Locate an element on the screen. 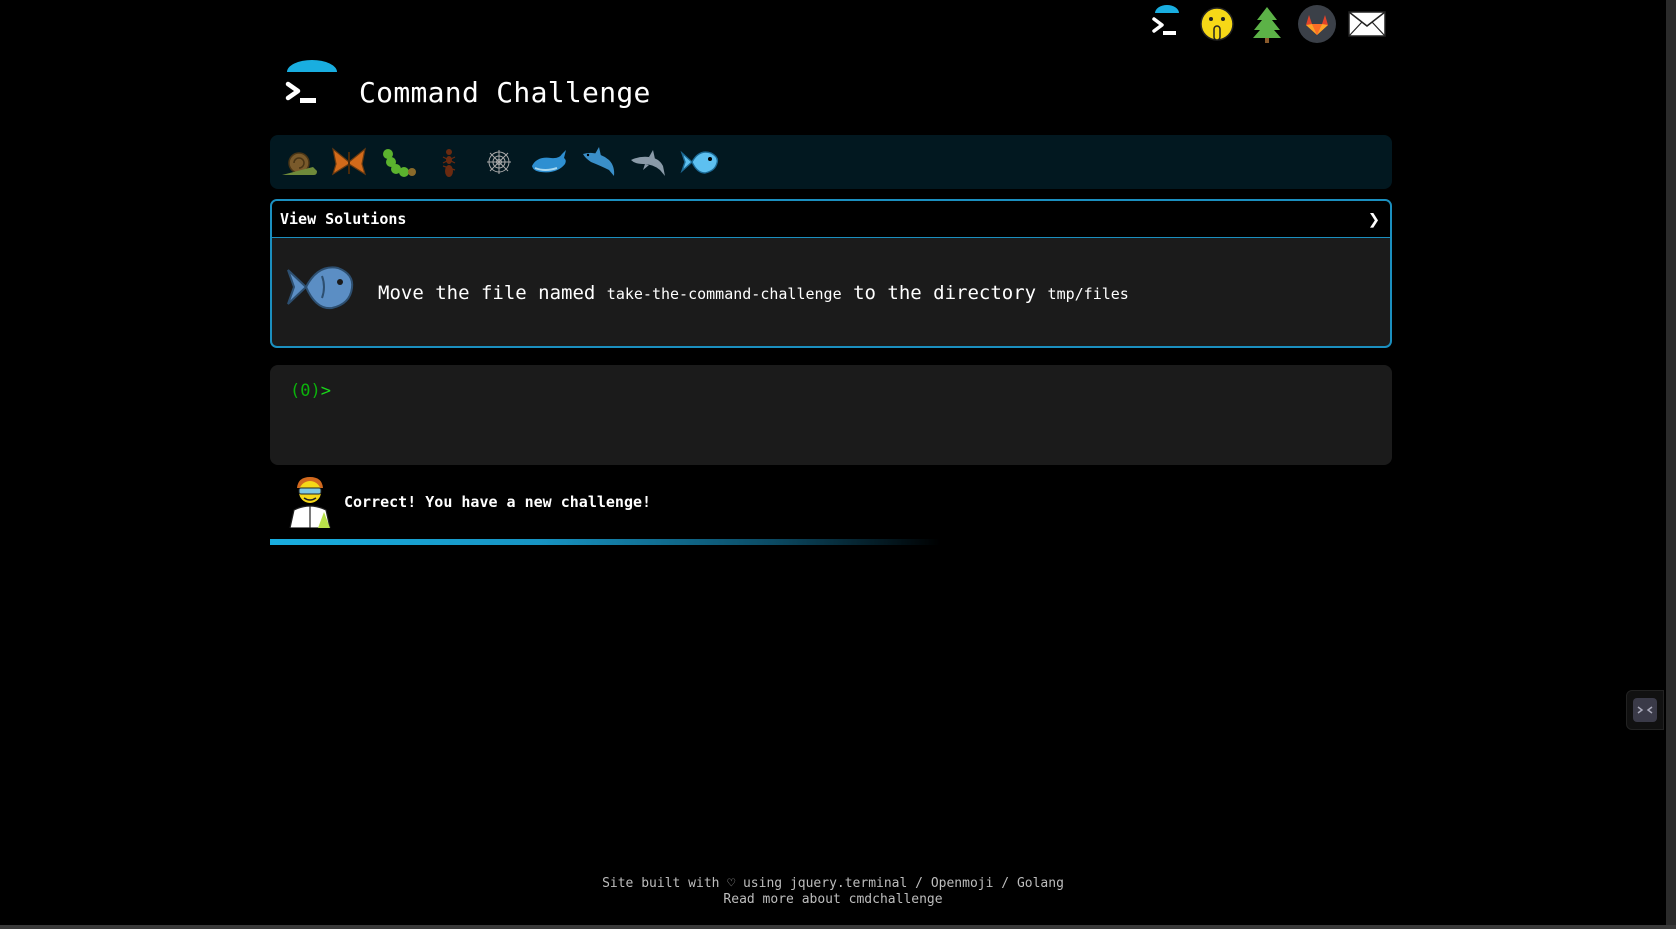 The width and height of the screenshot is (1676, 929). tree-icon is located at coordinates (1267, 24).